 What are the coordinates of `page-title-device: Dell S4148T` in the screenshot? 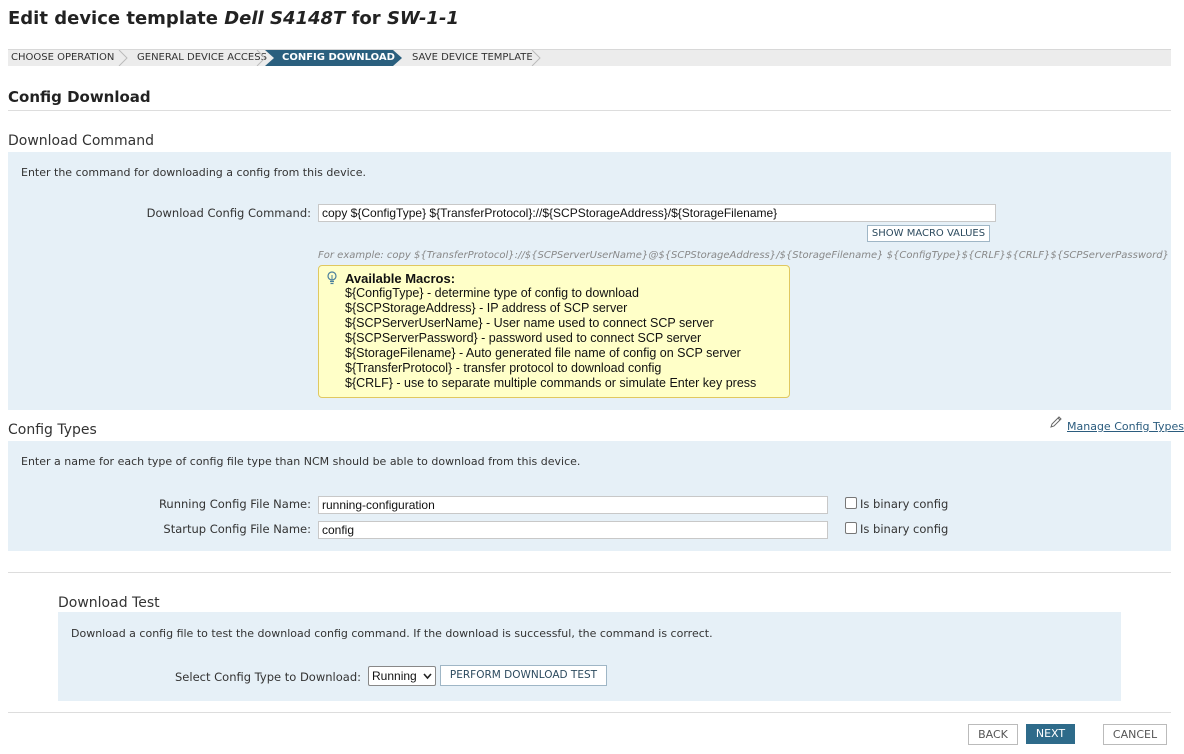 It's located at (285, 18).